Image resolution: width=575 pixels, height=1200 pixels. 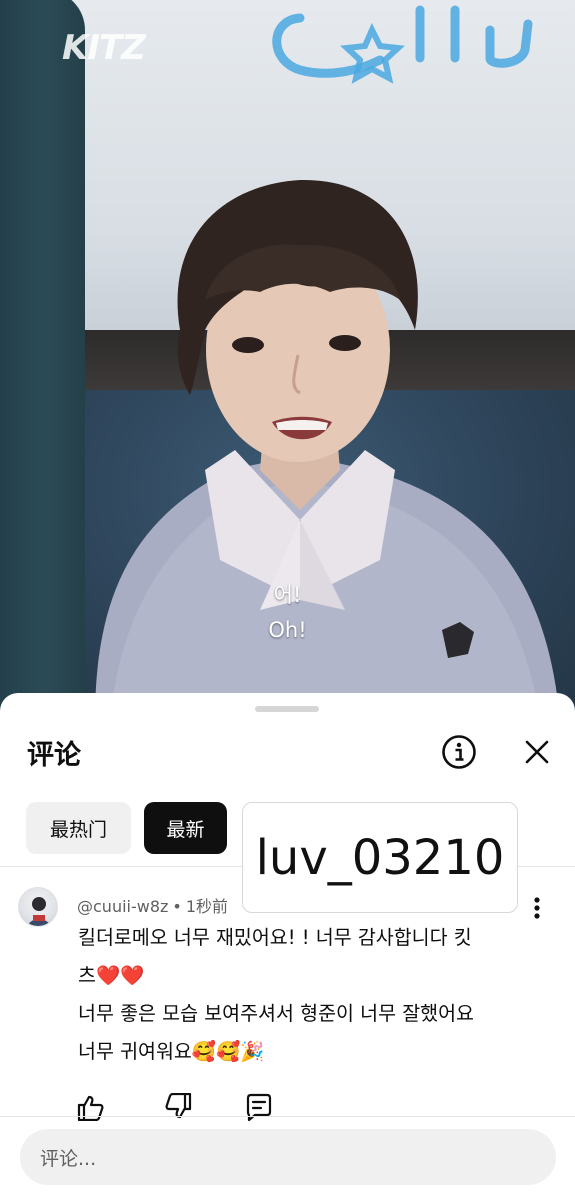 What do you see at coordinates (185, 828) in the screenshot?
I see `sort-chip-newest: 最新` at bounding box center [185, 828].